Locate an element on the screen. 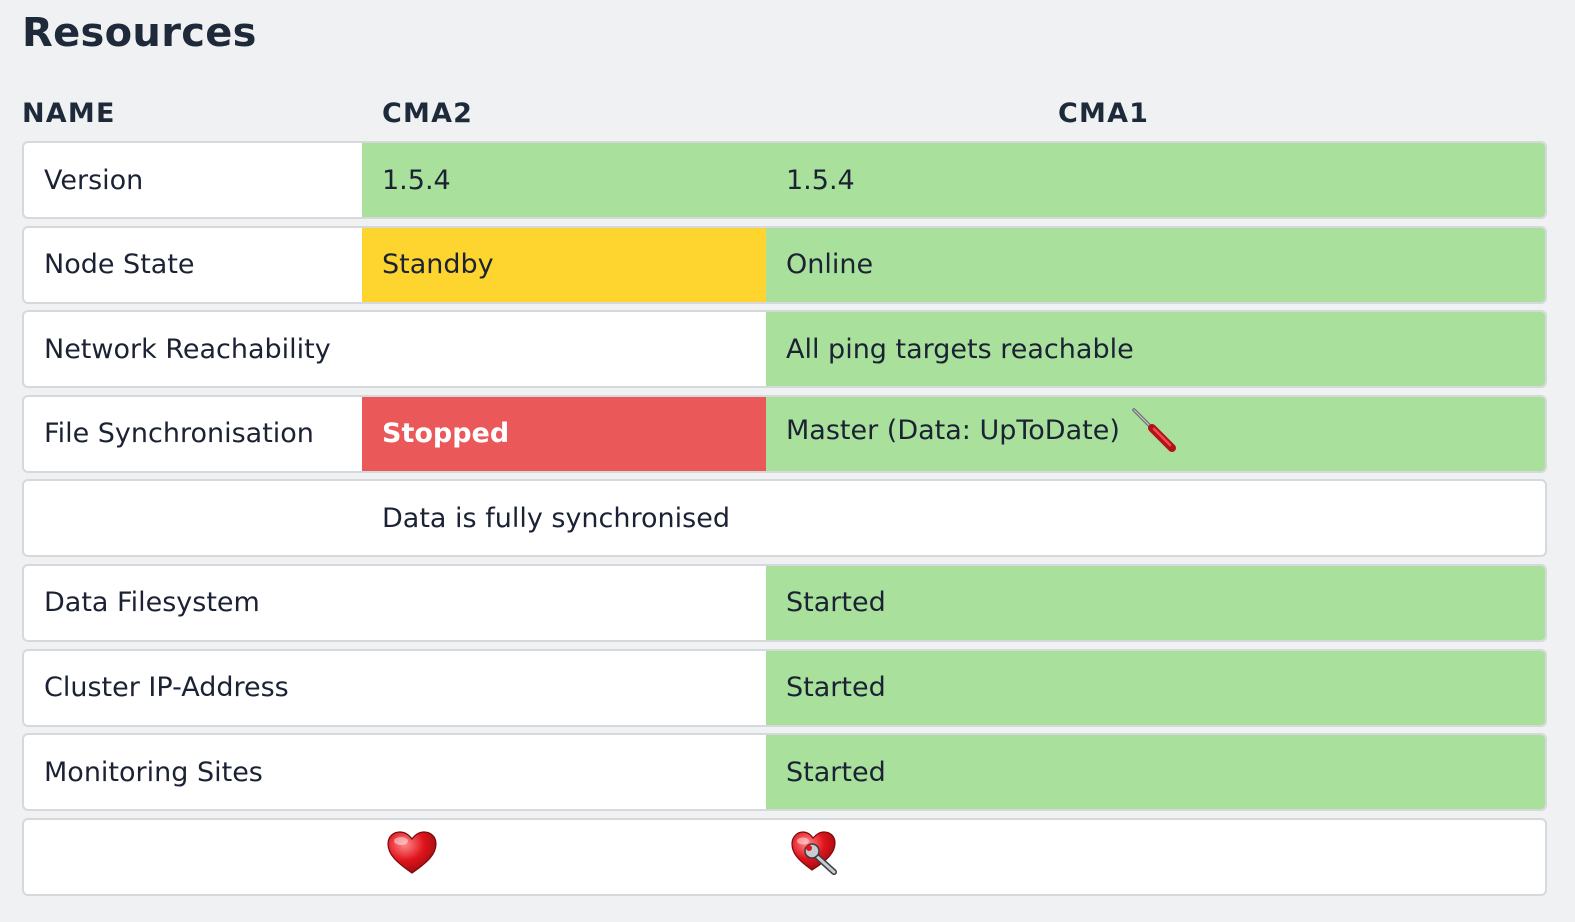 Image resolution: width=1575 pixels, height=922 pixels. cma1-monitoring-value: Started is located at coordinates (836, 772).